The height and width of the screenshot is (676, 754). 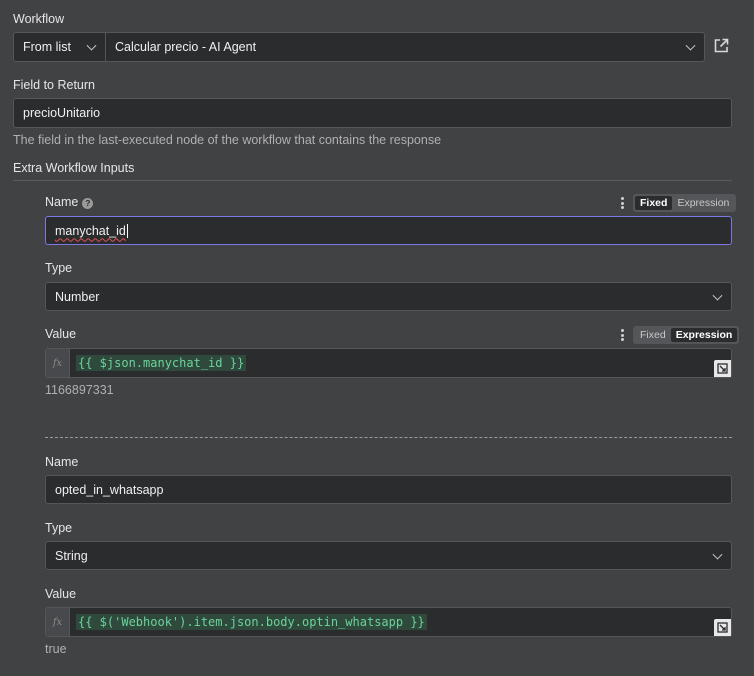 I want to click on value-mode-toggle: Fixed Expression, so click(x=686, y=335).